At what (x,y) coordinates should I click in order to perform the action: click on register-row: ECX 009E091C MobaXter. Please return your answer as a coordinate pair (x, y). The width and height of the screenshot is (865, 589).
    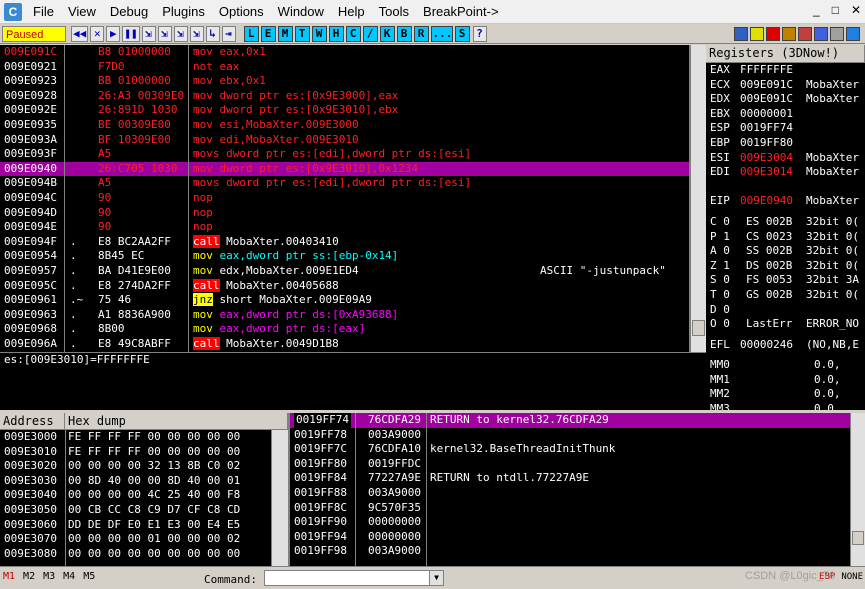
    Looking at the image, I should click on (785, 85).